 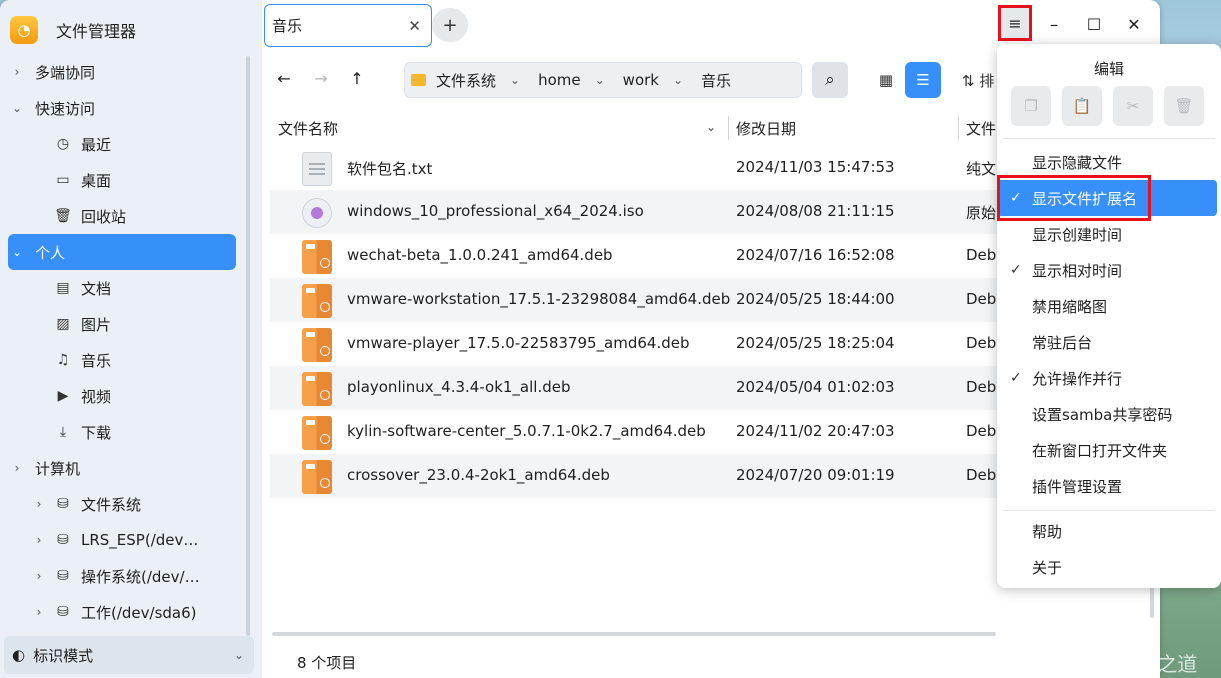 What do you see at coordinates (1016, 270) in the screenshot?
I see `checkmark-icon: ✓` at bounding box center [1016, 270].